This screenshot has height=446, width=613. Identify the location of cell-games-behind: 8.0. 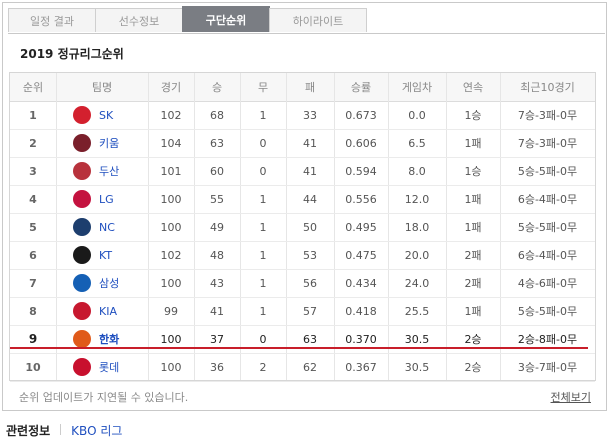
(417, 171).